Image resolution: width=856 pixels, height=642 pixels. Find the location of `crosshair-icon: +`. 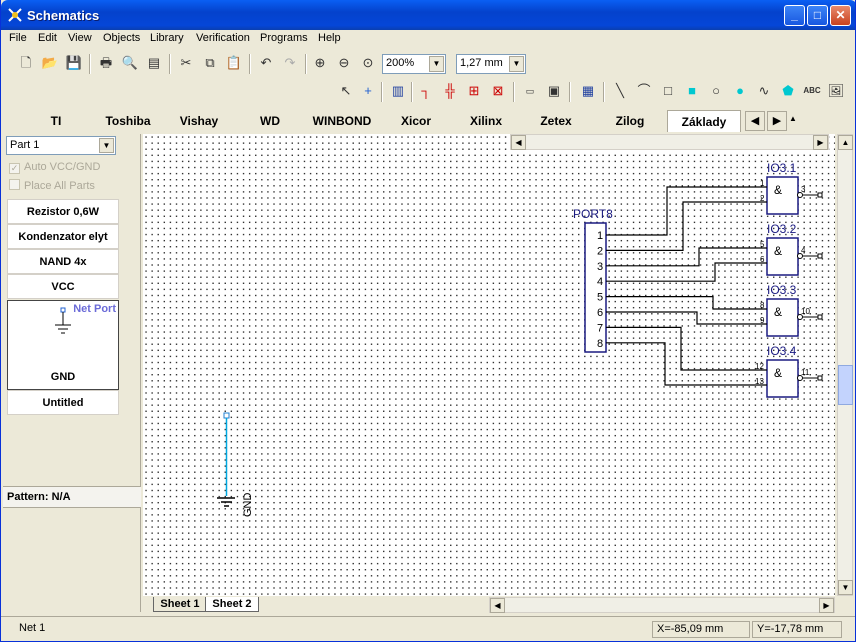

crosshair-icon: + is located at coordinates (368, 91).